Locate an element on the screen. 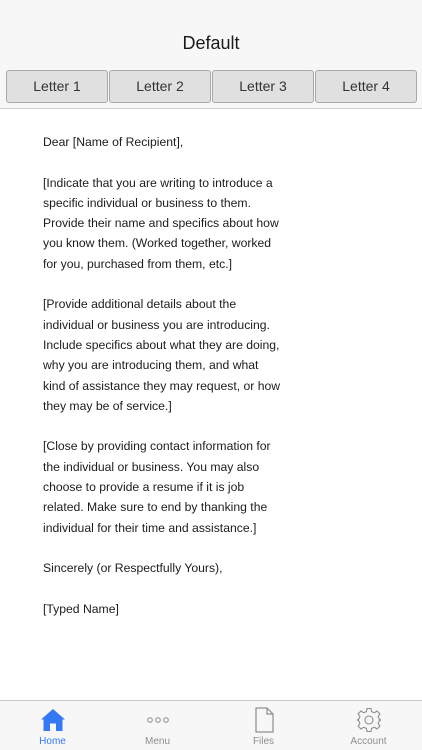 The width and height of the screenshot is (422, 750). tab-menu: Menu is located at coordinates (157, 725).